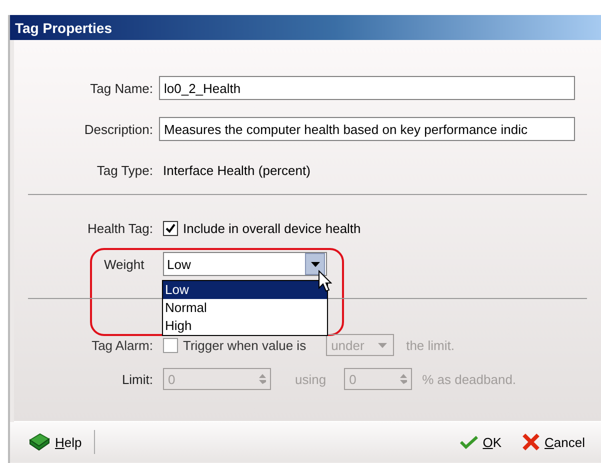  Describe the element at coordinates (245, 308) in the screenshot. I see `dropdown-option: Normal` at that location.